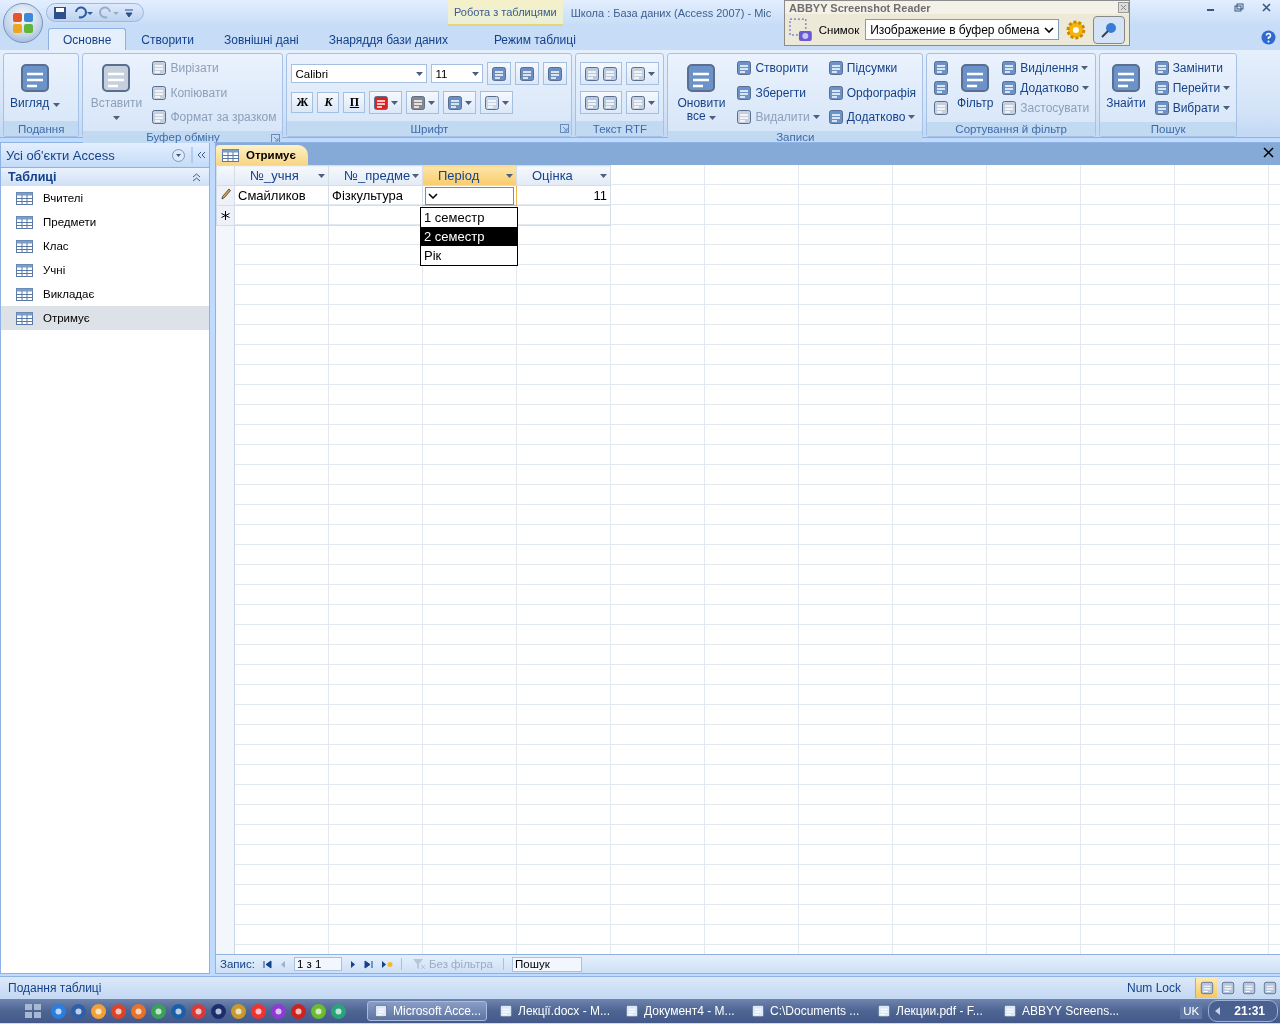 The width and height of the screenshot is (1280, 1024). Describe the element at coordinates (1218, 1011) in the screenshot. I see `triangle-left-icon` at that location.